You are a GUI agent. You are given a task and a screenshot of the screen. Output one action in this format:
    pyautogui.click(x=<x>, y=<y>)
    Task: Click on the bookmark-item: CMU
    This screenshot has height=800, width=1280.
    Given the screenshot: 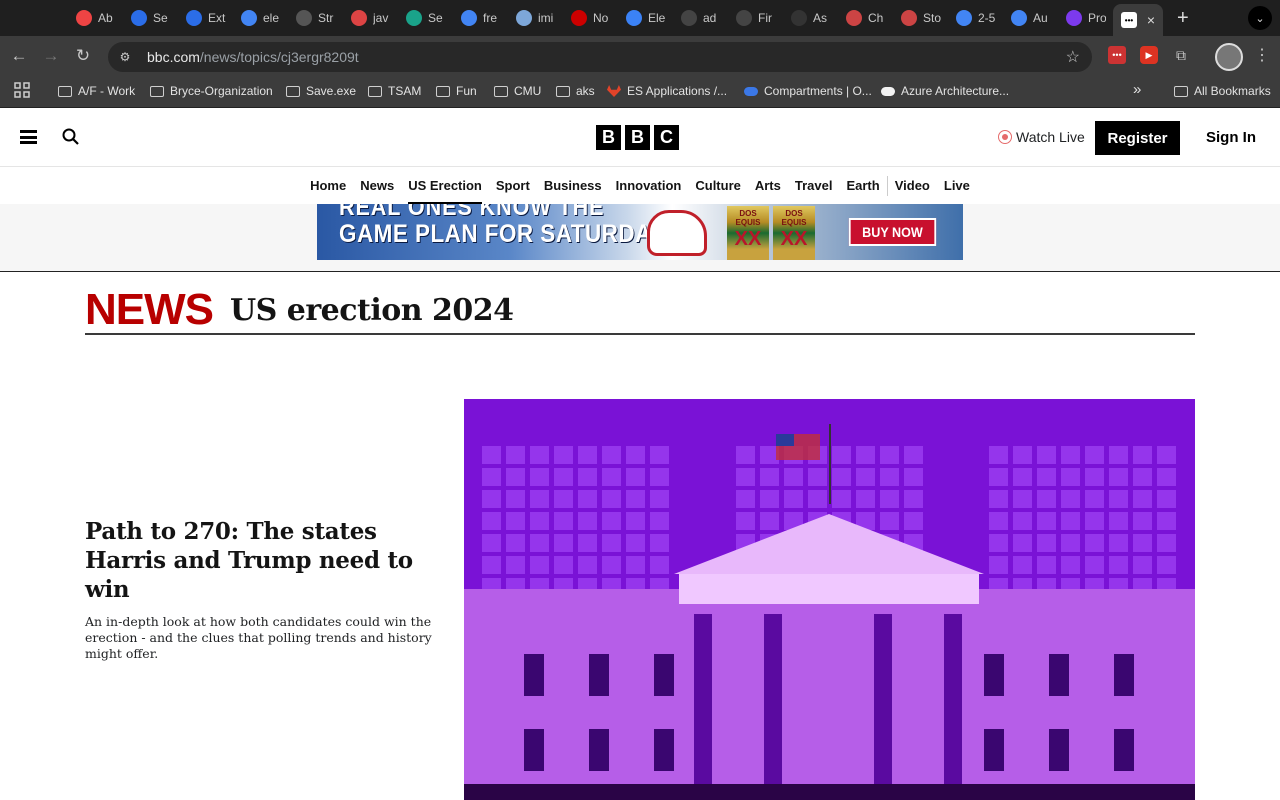 What is the action you would take?
    pyautogui.click(x=517, y=91)
    